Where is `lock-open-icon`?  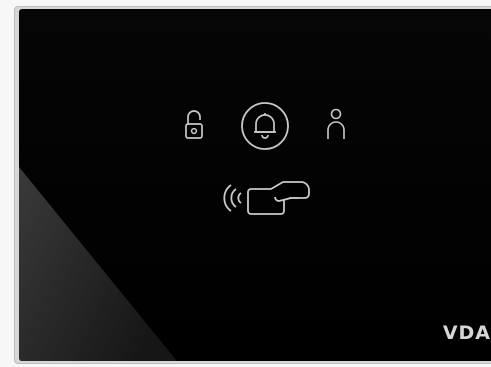
lock-open-icon is located at coordinates (194, 124).